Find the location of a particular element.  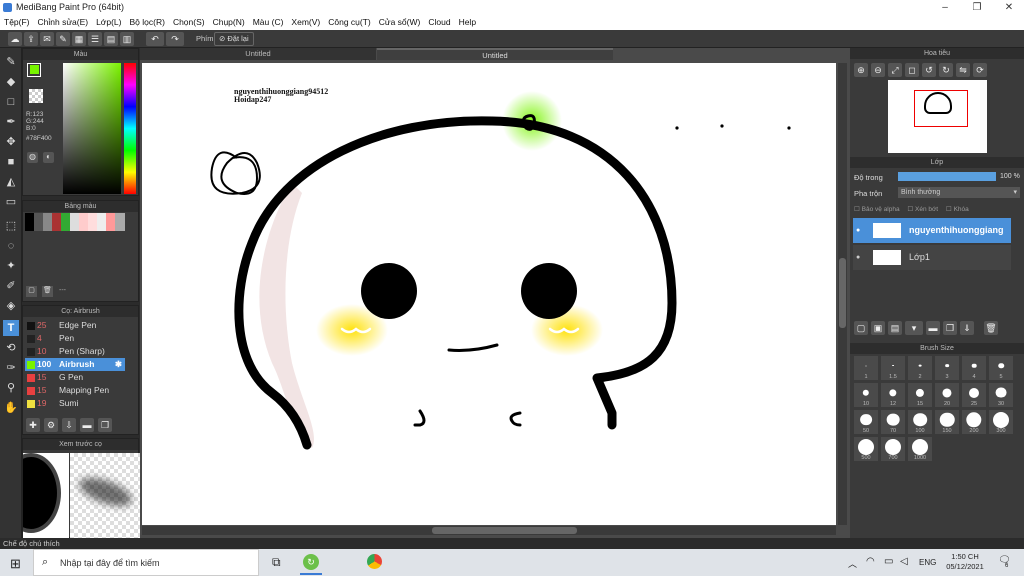

brush-size-cell: 5 is located at coordinates (1001, 368).